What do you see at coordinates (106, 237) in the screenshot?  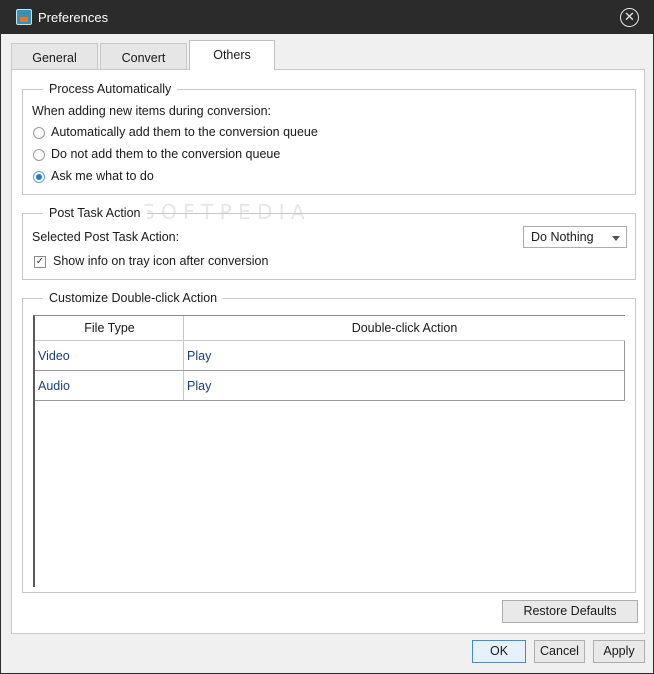 I see `post-task-selected-label: Selected Post Task Action:` at bounding box center [106, 237].